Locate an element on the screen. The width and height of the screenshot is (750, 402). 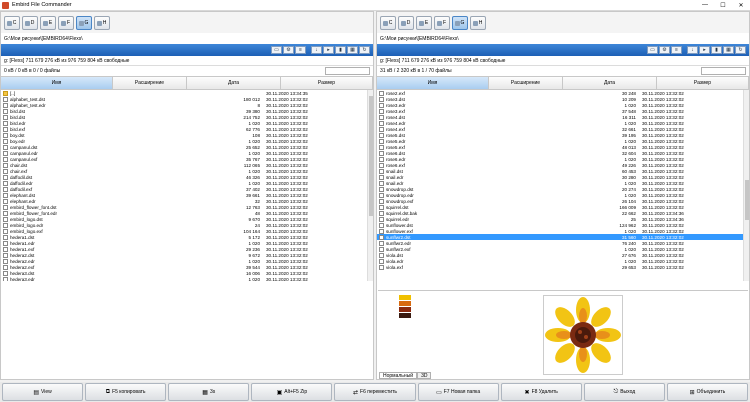
file-row: bird.edr 1 020 30.11.2020 13:32:02 is located at coordinates (187, 123).